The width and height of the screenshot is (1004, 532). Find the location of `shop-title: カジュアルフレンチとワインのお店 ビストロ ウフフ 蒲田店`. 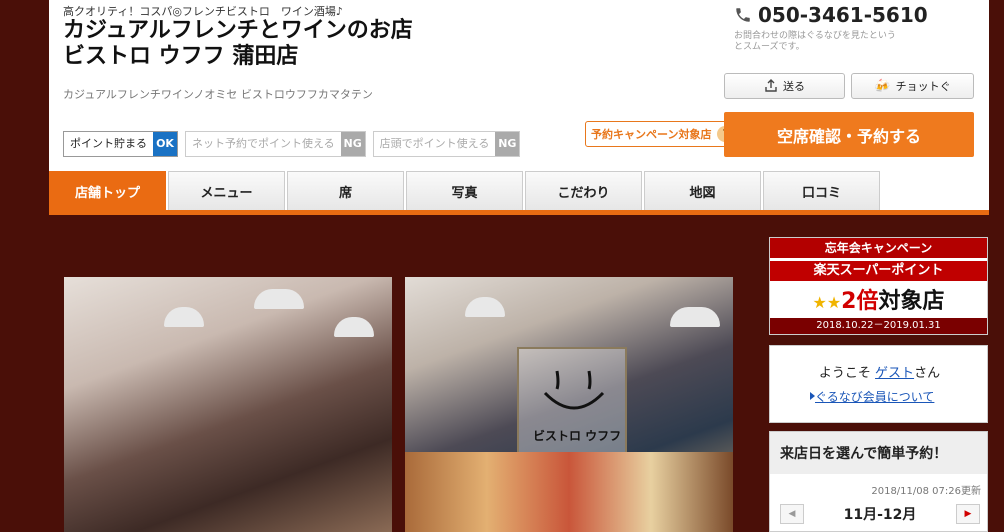

shop-title: カジュアルフレンチとワインのお店 ビストロ ウフフ 蒲田店 is located at coordinates (238, 44).